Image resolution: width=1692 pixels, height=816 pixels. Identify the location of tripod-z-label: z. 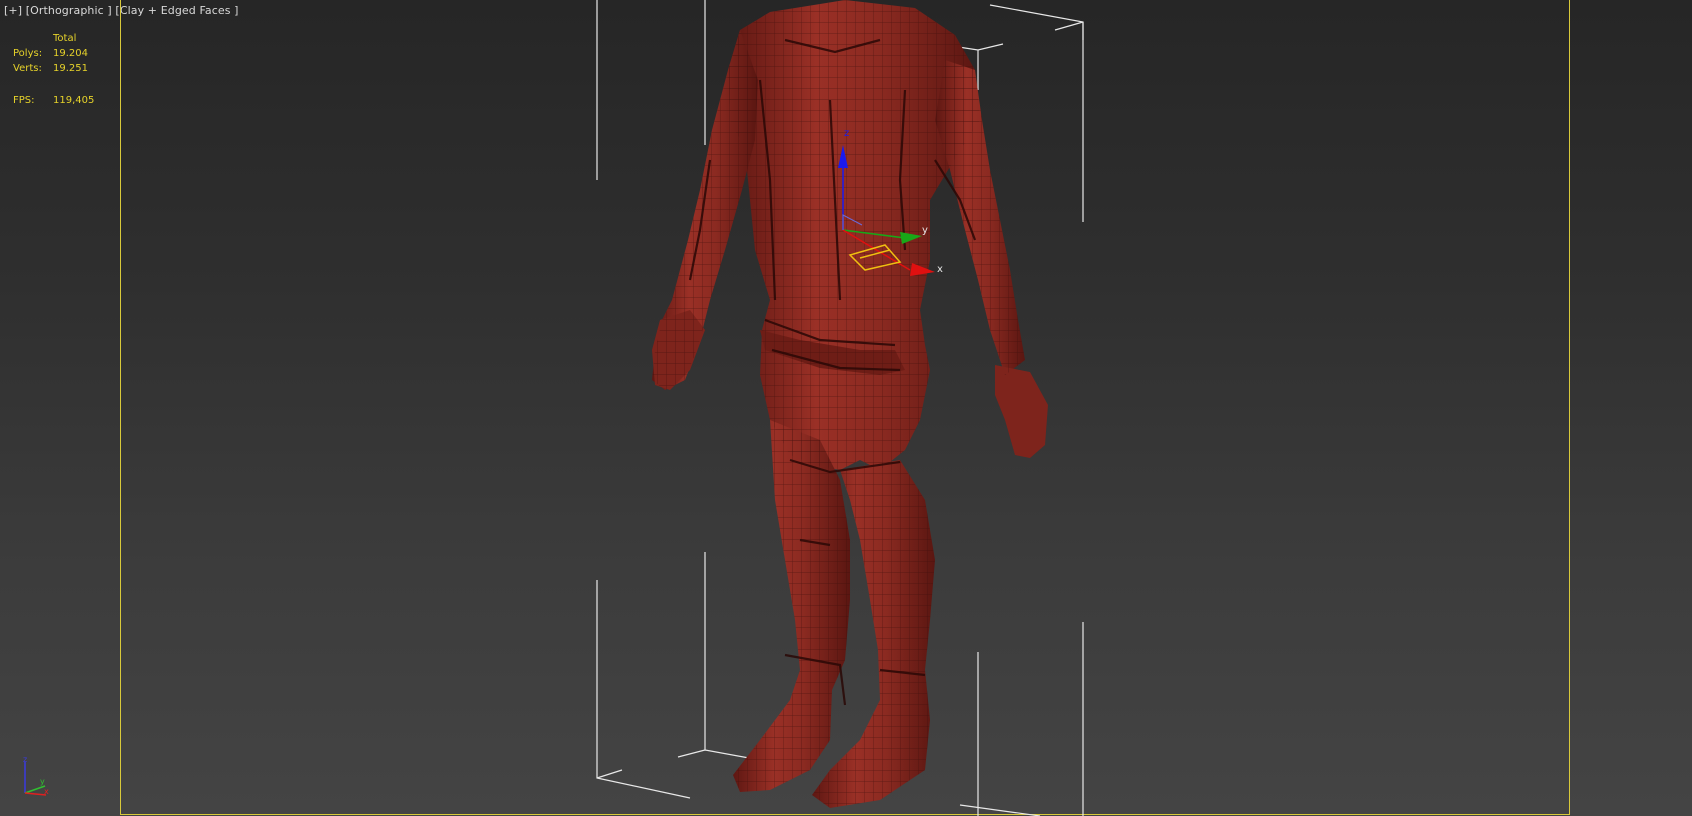
(25, 759).